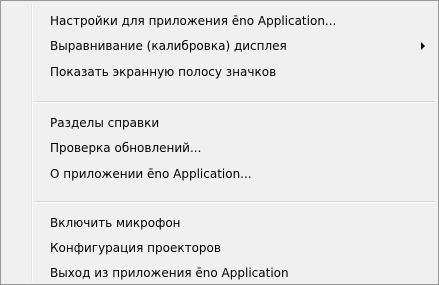 The width and height of the screenshot is (439, 285). What do you see at coordinates (105, 123) in the screenshot?
I see `menu-item-label: Разделы справки` at bounding box center [105, 123].